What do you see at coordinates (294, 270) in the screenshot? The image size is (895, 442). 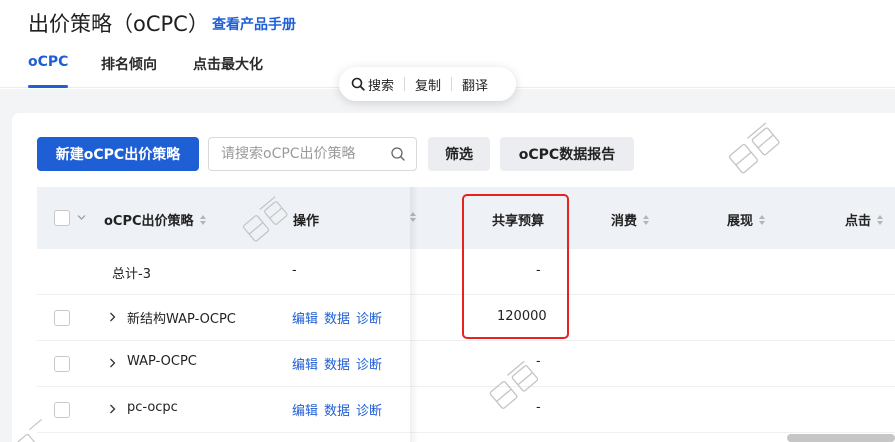 I see `summary-actions: -` at bounding box center [294, 270].